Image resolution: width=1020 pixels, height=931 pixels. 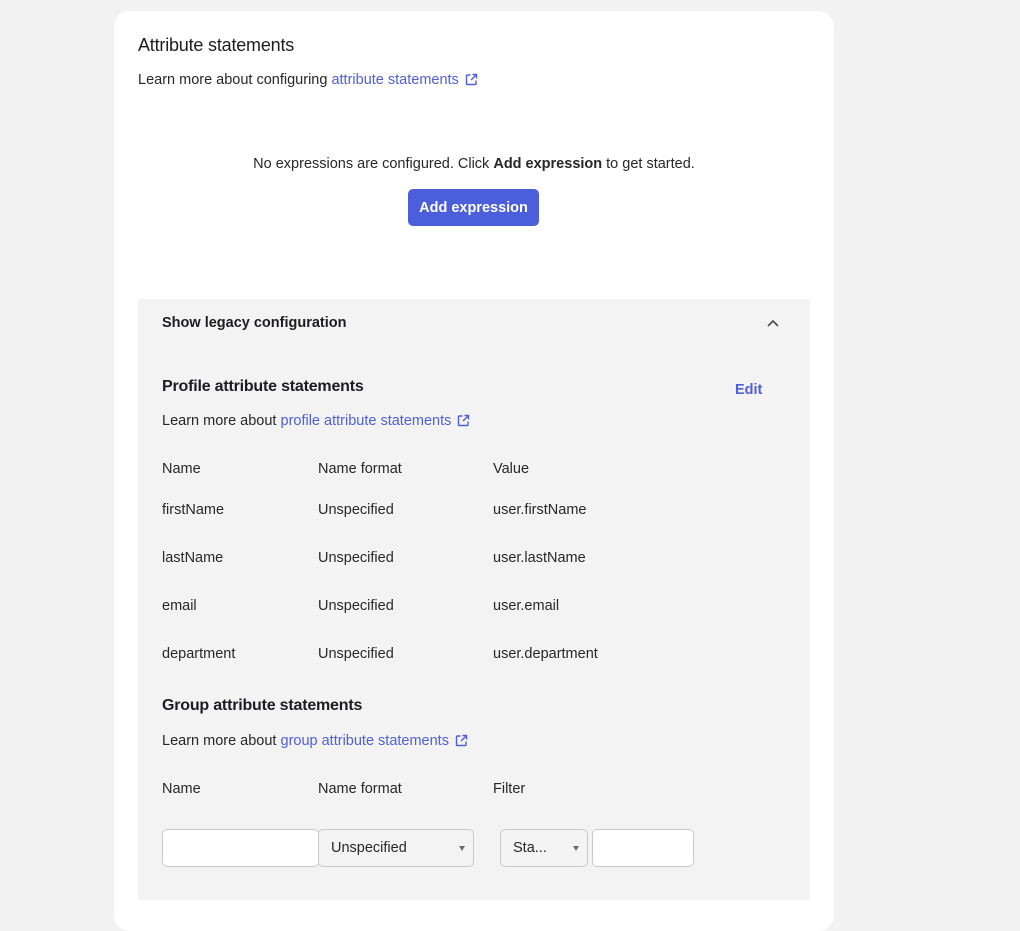 I want to click on row-name: lastName, so click(x=193, y=558).